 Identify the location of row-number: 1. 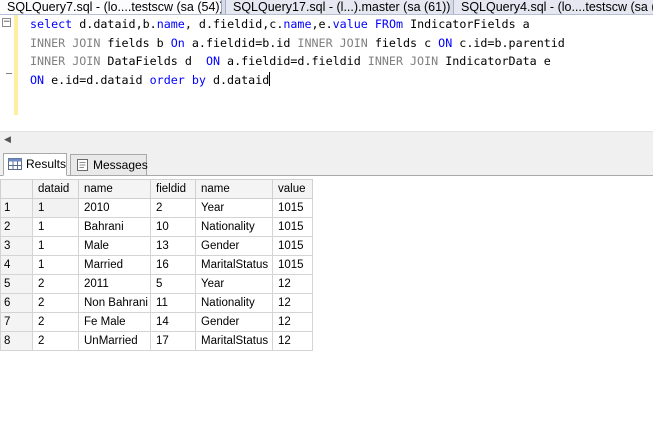
(16, 208).